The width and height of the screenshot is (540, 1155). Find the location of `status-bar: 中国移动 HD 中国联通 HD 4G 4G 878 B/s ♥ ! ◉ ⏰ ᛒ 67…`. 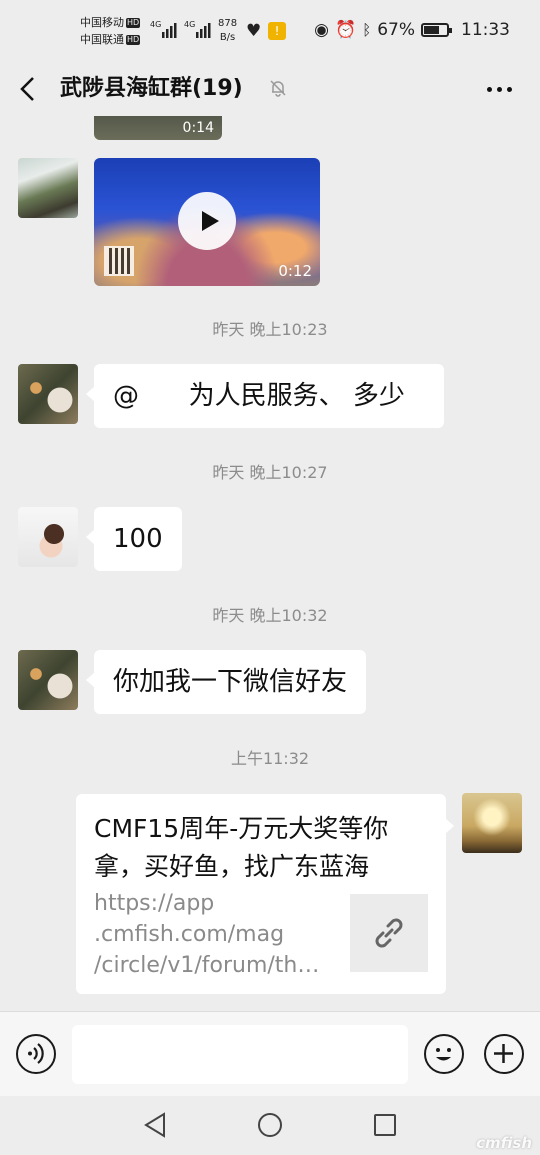

status-bar: 中国移动 HD 中国联通 HD 4G 4G 878 B/s ♥ ! ◉ ⏰ ᛒ 67… is located at coordinates (270, 31).